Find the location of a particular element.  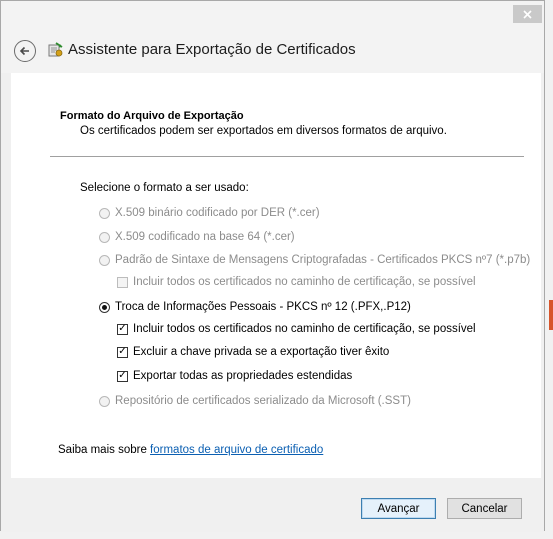

back-button is located at coordinates (25, 51).